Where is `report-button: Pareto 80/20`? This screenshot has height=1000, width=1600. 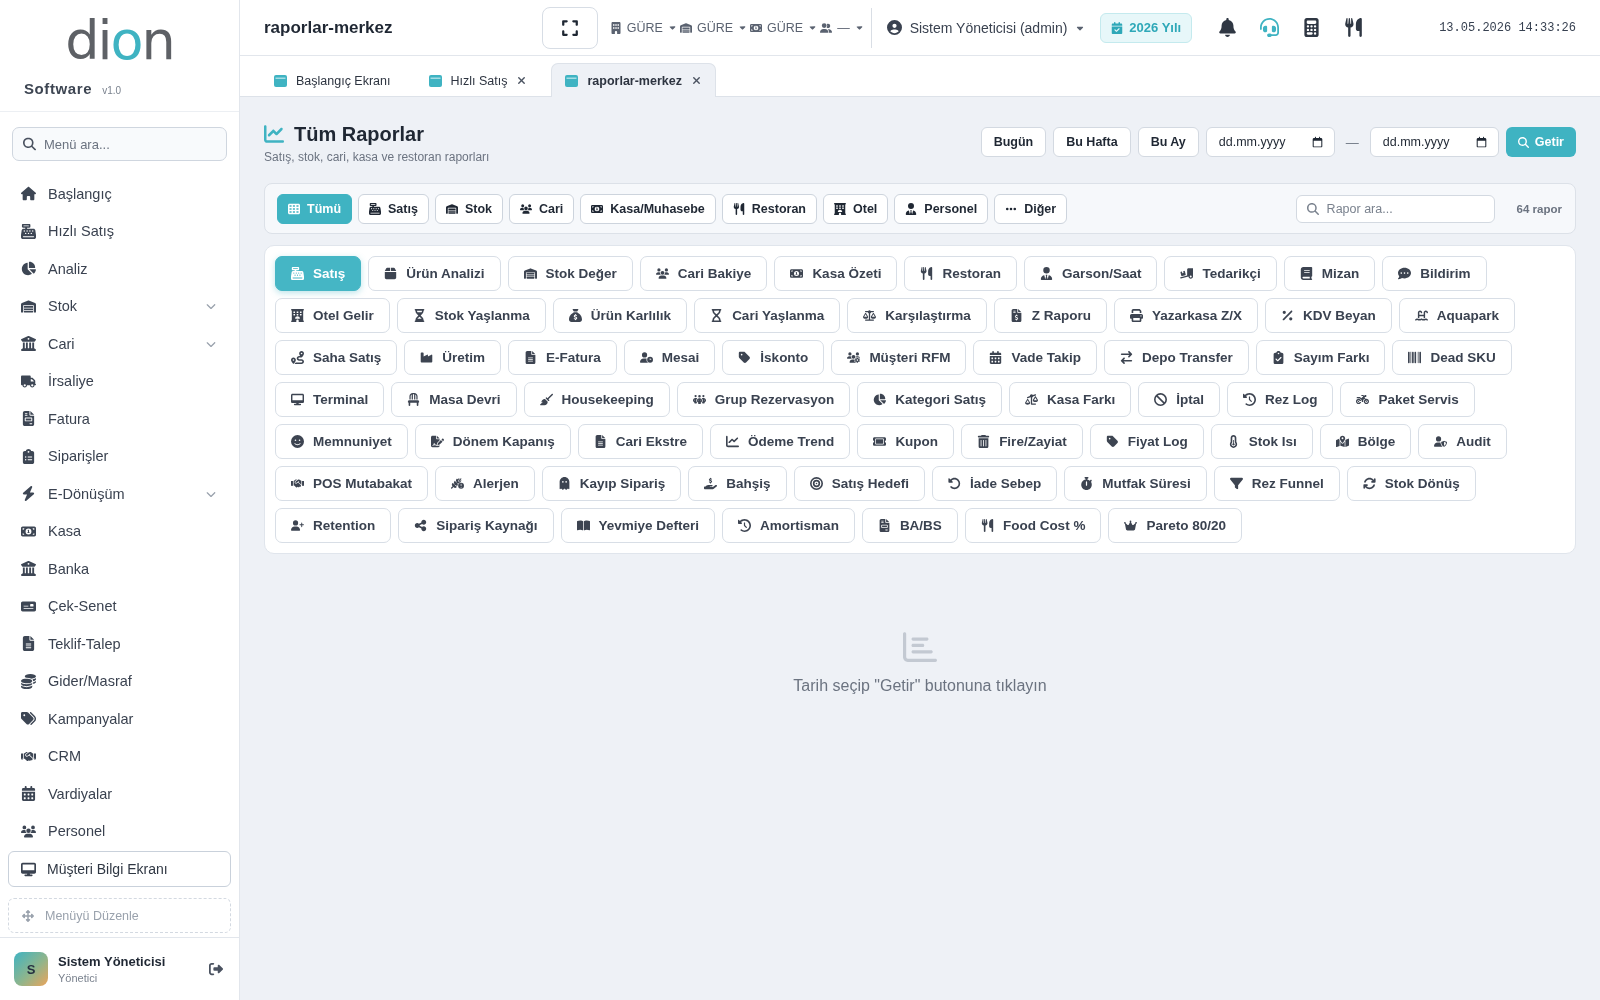
report-button: Pareto 80/20 is located at coordinates (1175, 525).